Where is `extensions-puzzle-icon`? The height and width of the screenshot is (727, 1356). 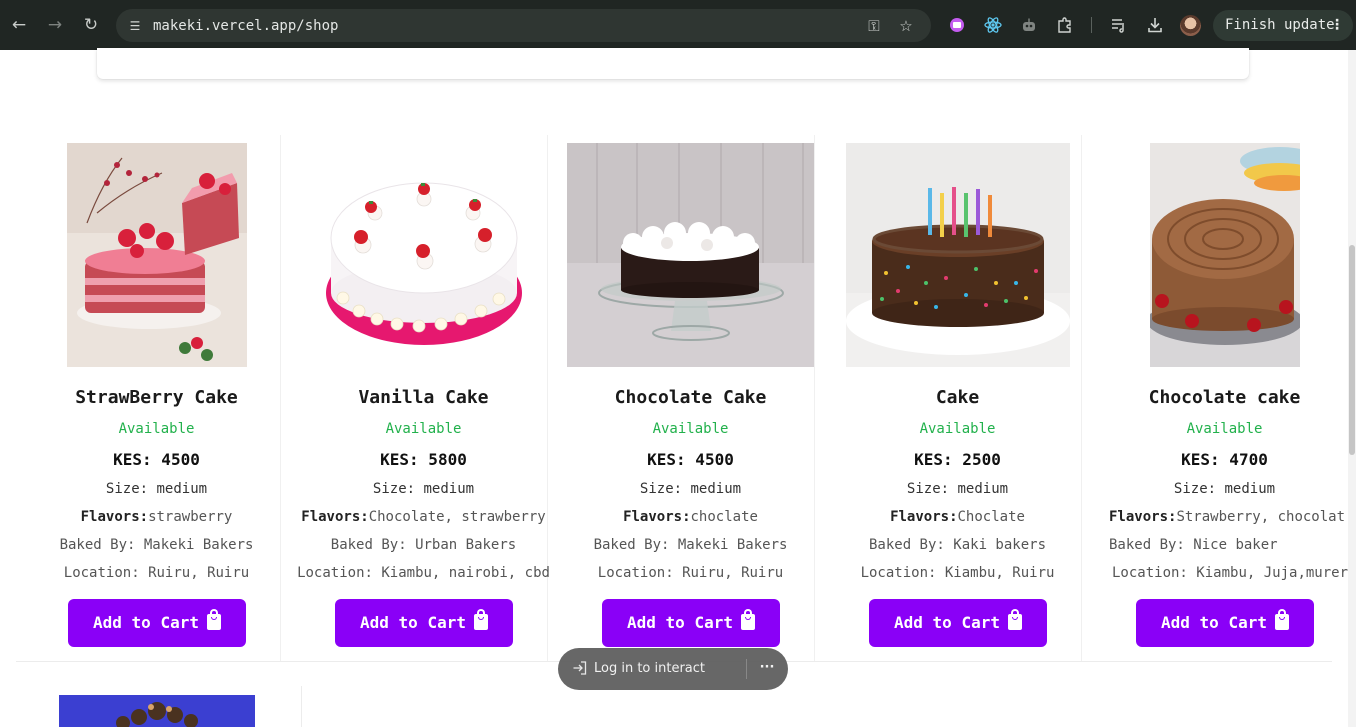
extensions-puzzle-icon is located at coordinates (1065, 25).